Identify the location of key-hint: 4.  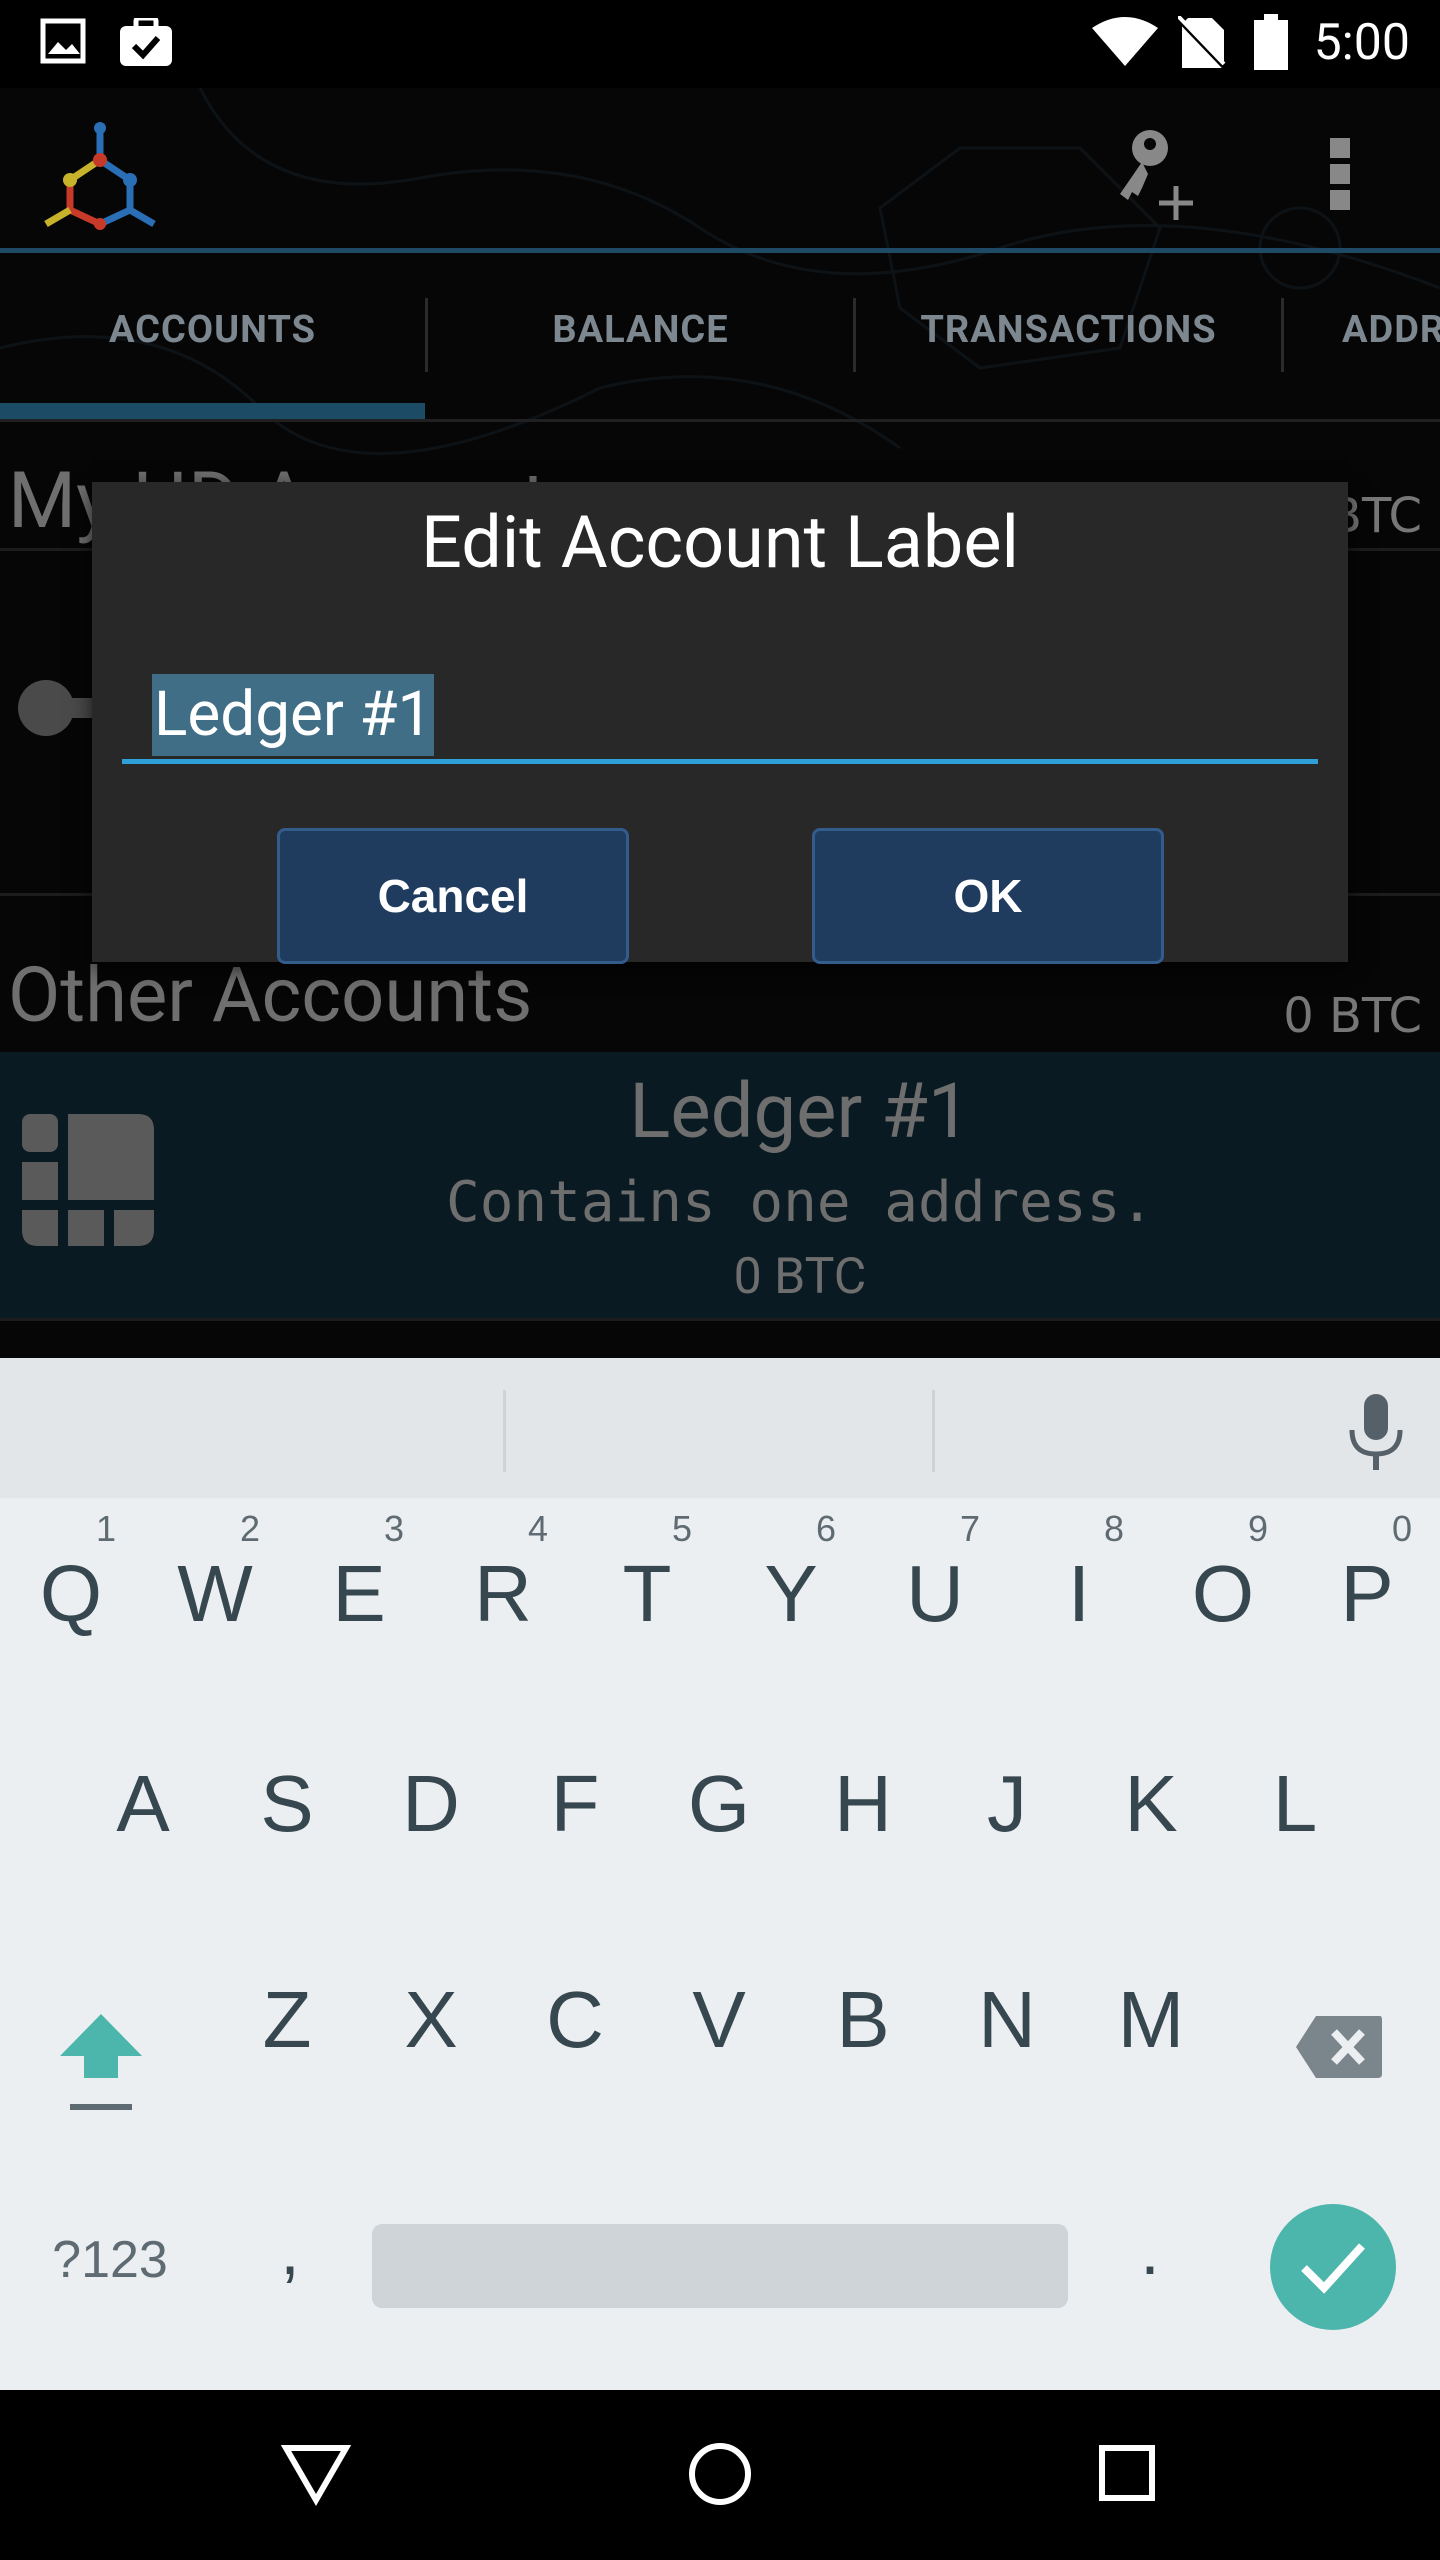
(538, 1528).